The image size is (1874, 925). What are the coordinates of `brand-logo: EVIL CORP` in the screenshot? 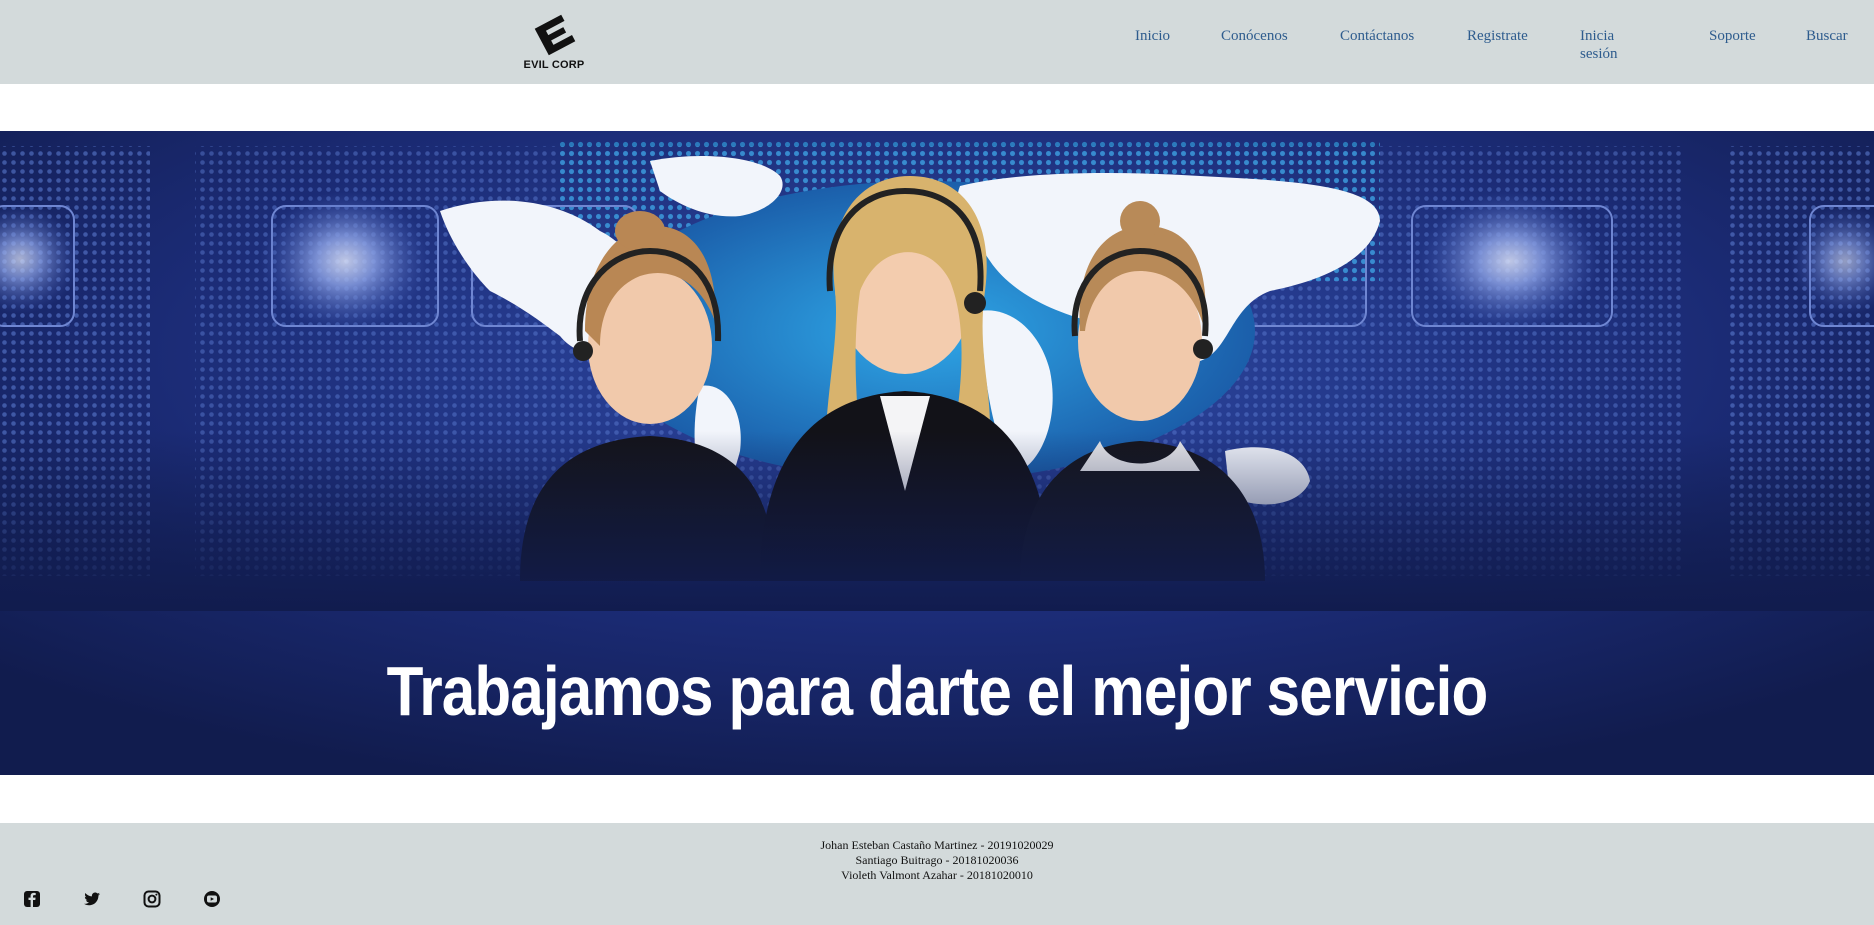 It's located at (555, 43).